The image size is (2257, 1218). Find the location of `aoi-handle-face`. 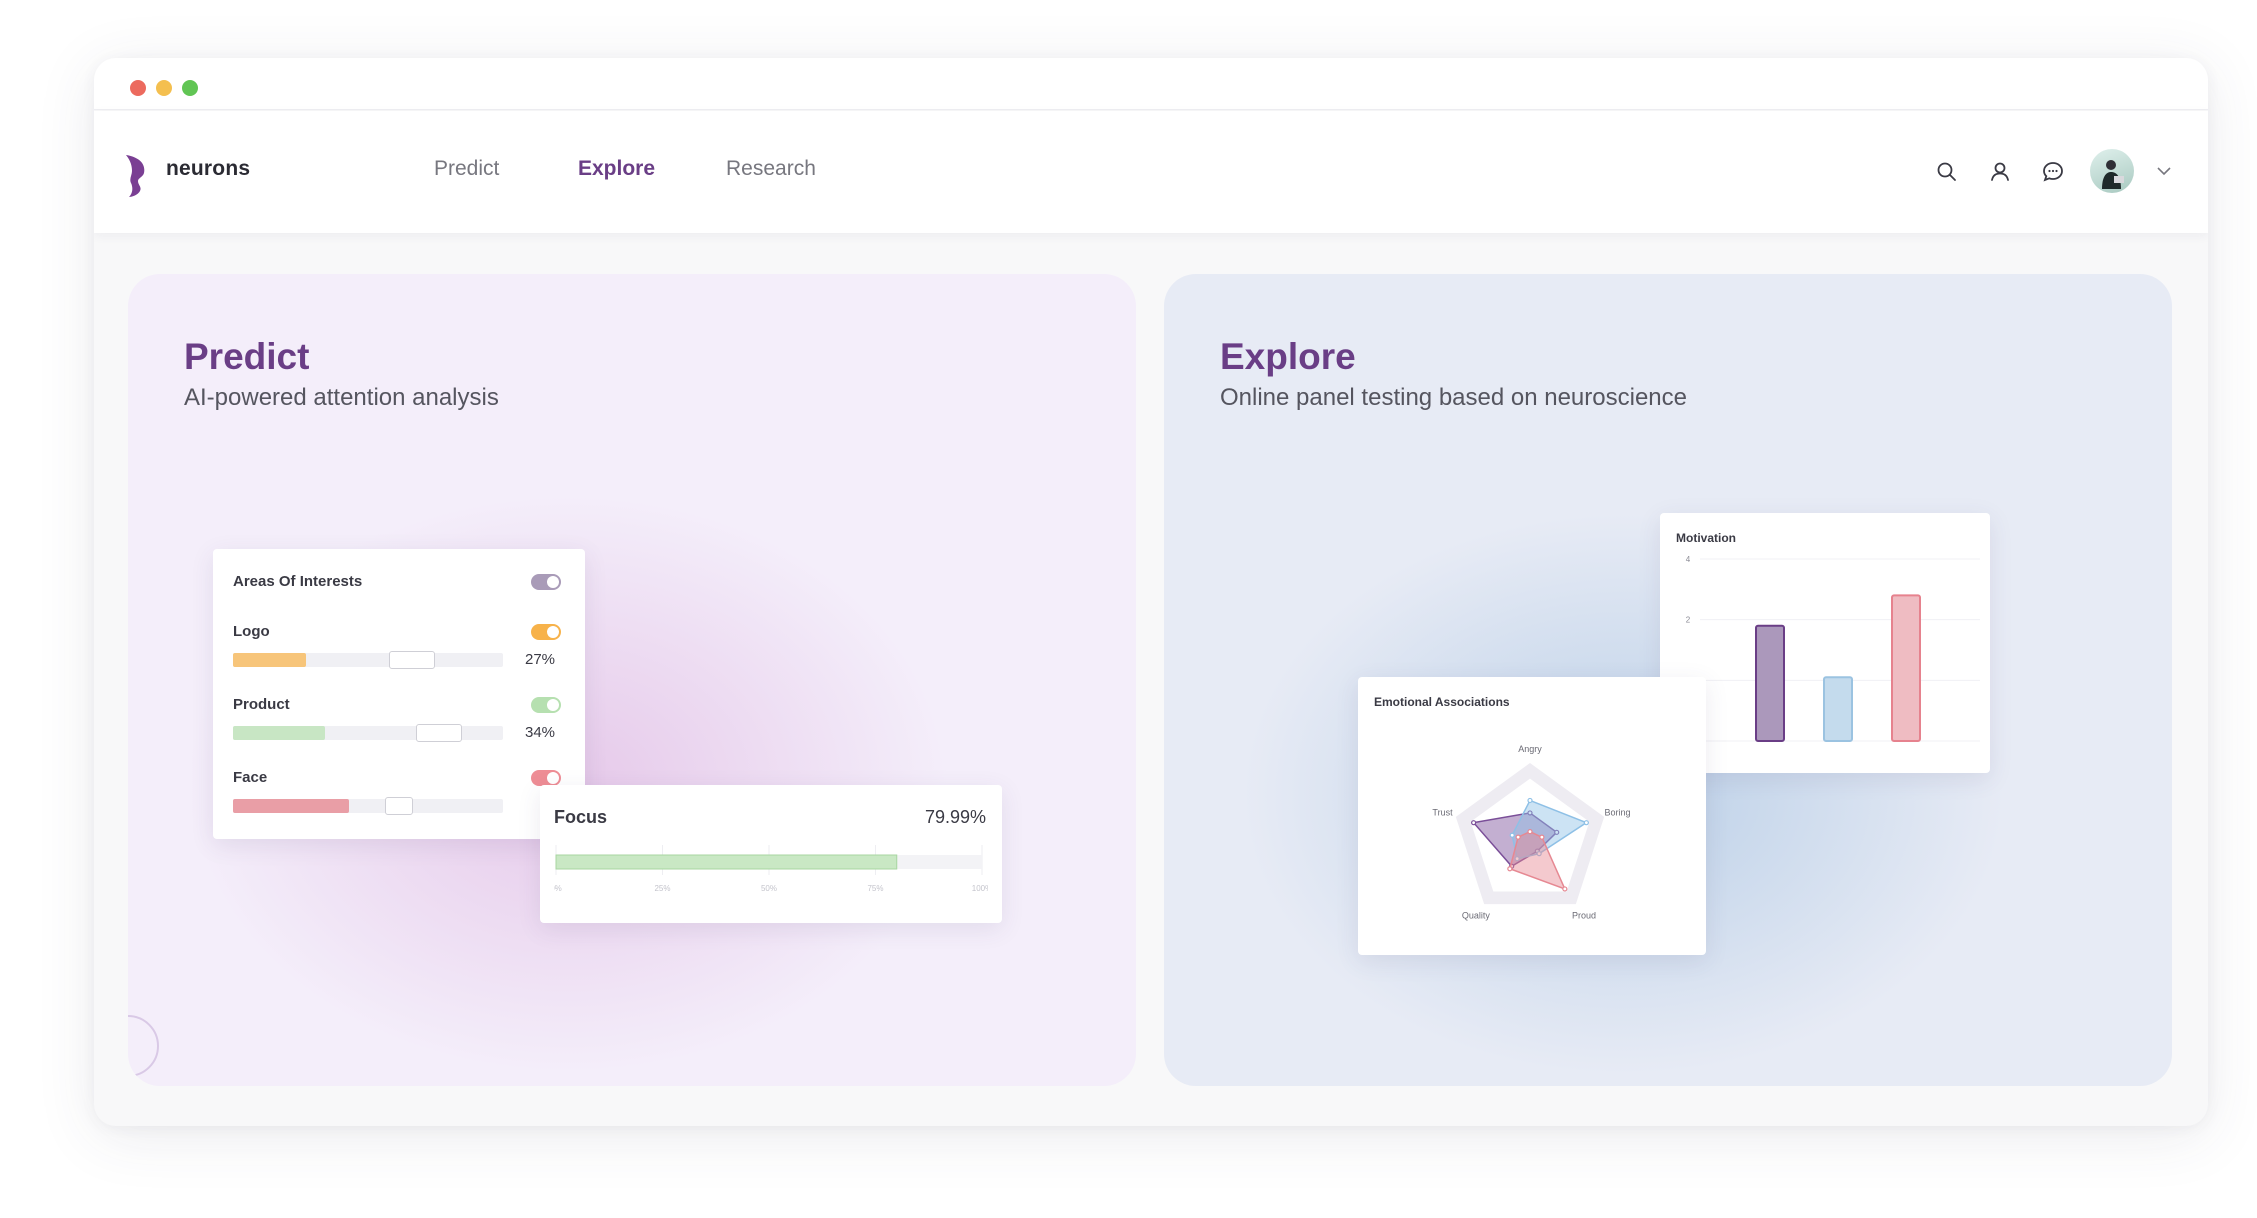

aoi-handle-face is located at coordinates (399, 806).